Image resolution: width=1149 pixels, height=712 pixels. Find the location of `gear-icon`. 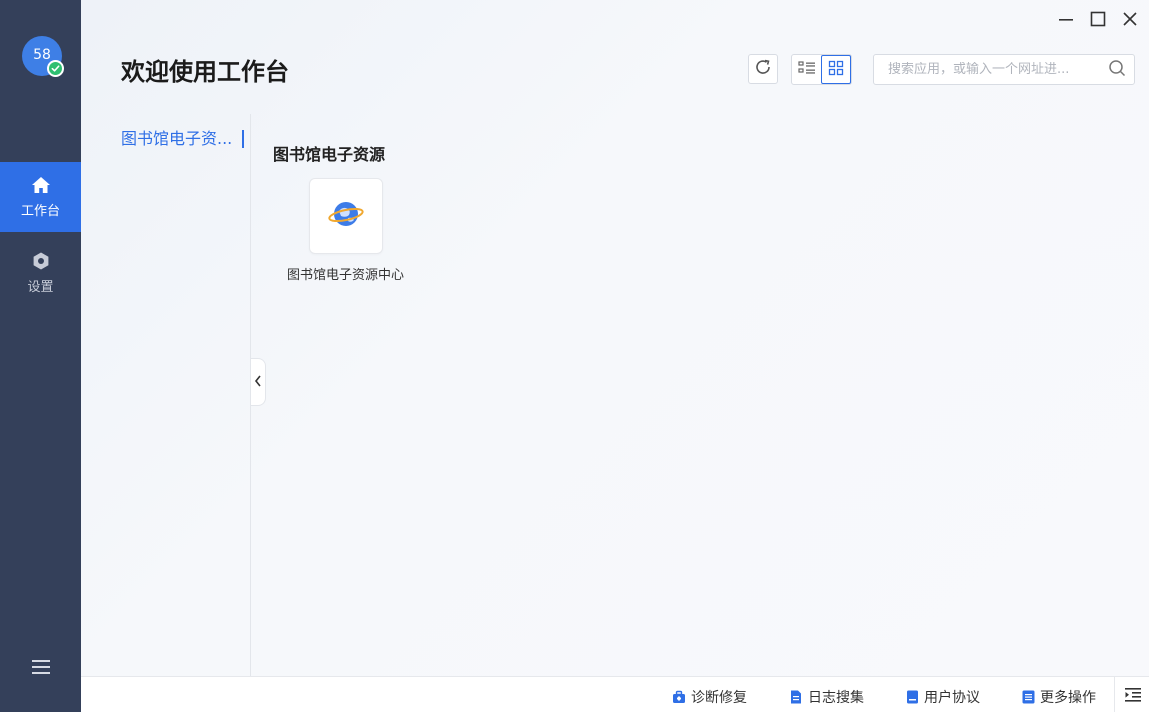

gear-icon is located at coordinates (41, 261).